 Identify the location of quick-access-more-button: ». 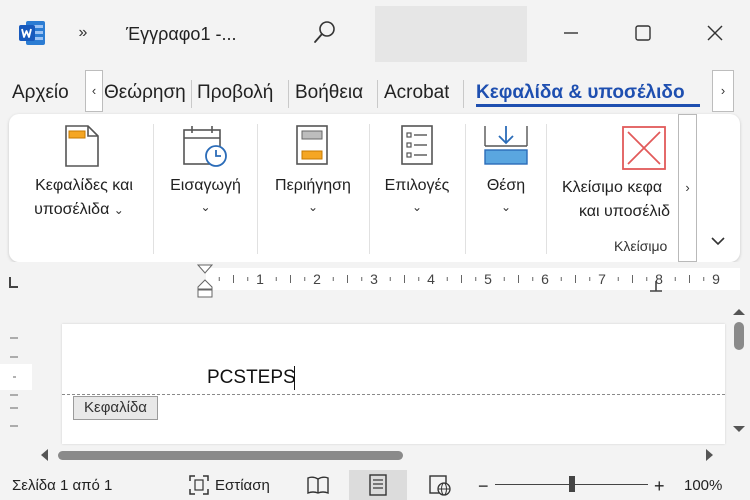
(83, 33).